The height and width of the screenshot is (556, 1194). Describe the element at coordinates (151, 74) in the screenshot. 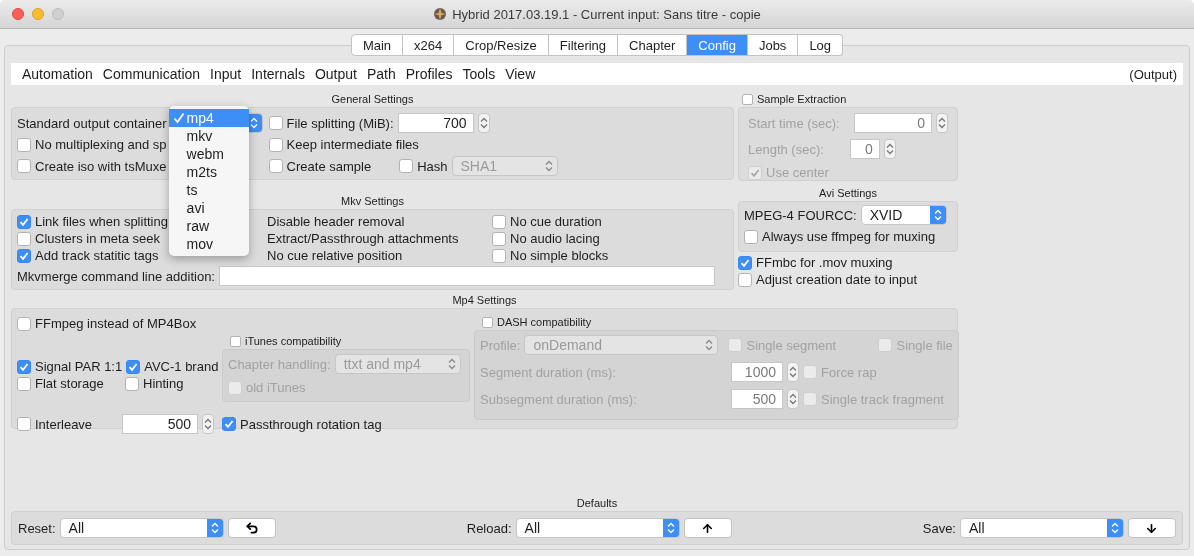

I see `menu-item: Communication` at that location.